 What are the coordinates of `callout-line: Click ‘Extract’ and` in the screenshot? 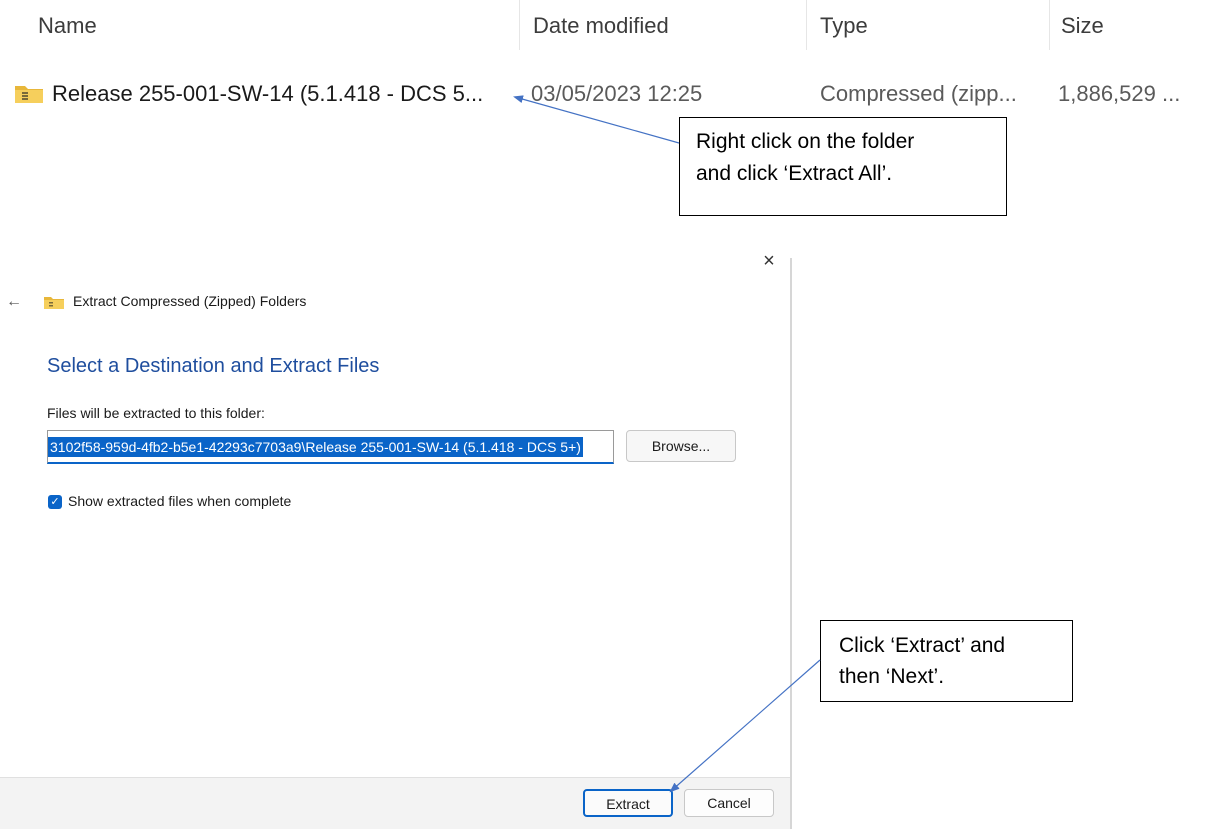 It's located at (922, 645).